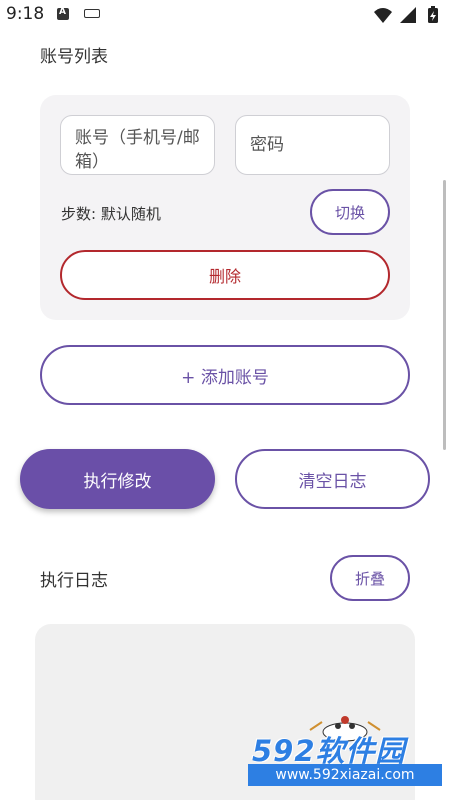 This screenshot has height=800, width=450. Describe the element at coordinates (345, 775) in the screenshot. I see `watermark-url: www.592xiazai.com` at that location.